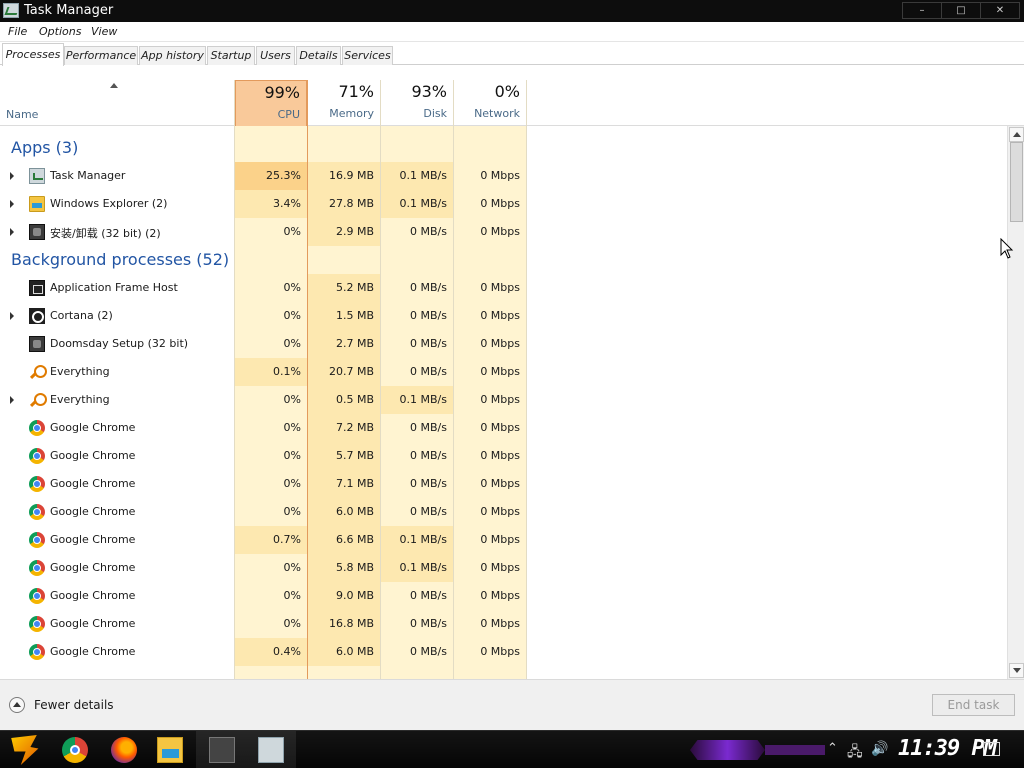 The image size is (1024, 769). Describe the element at coordinates (855, 753) in the screenshot. I see `network-icon: 🖧` at that location.